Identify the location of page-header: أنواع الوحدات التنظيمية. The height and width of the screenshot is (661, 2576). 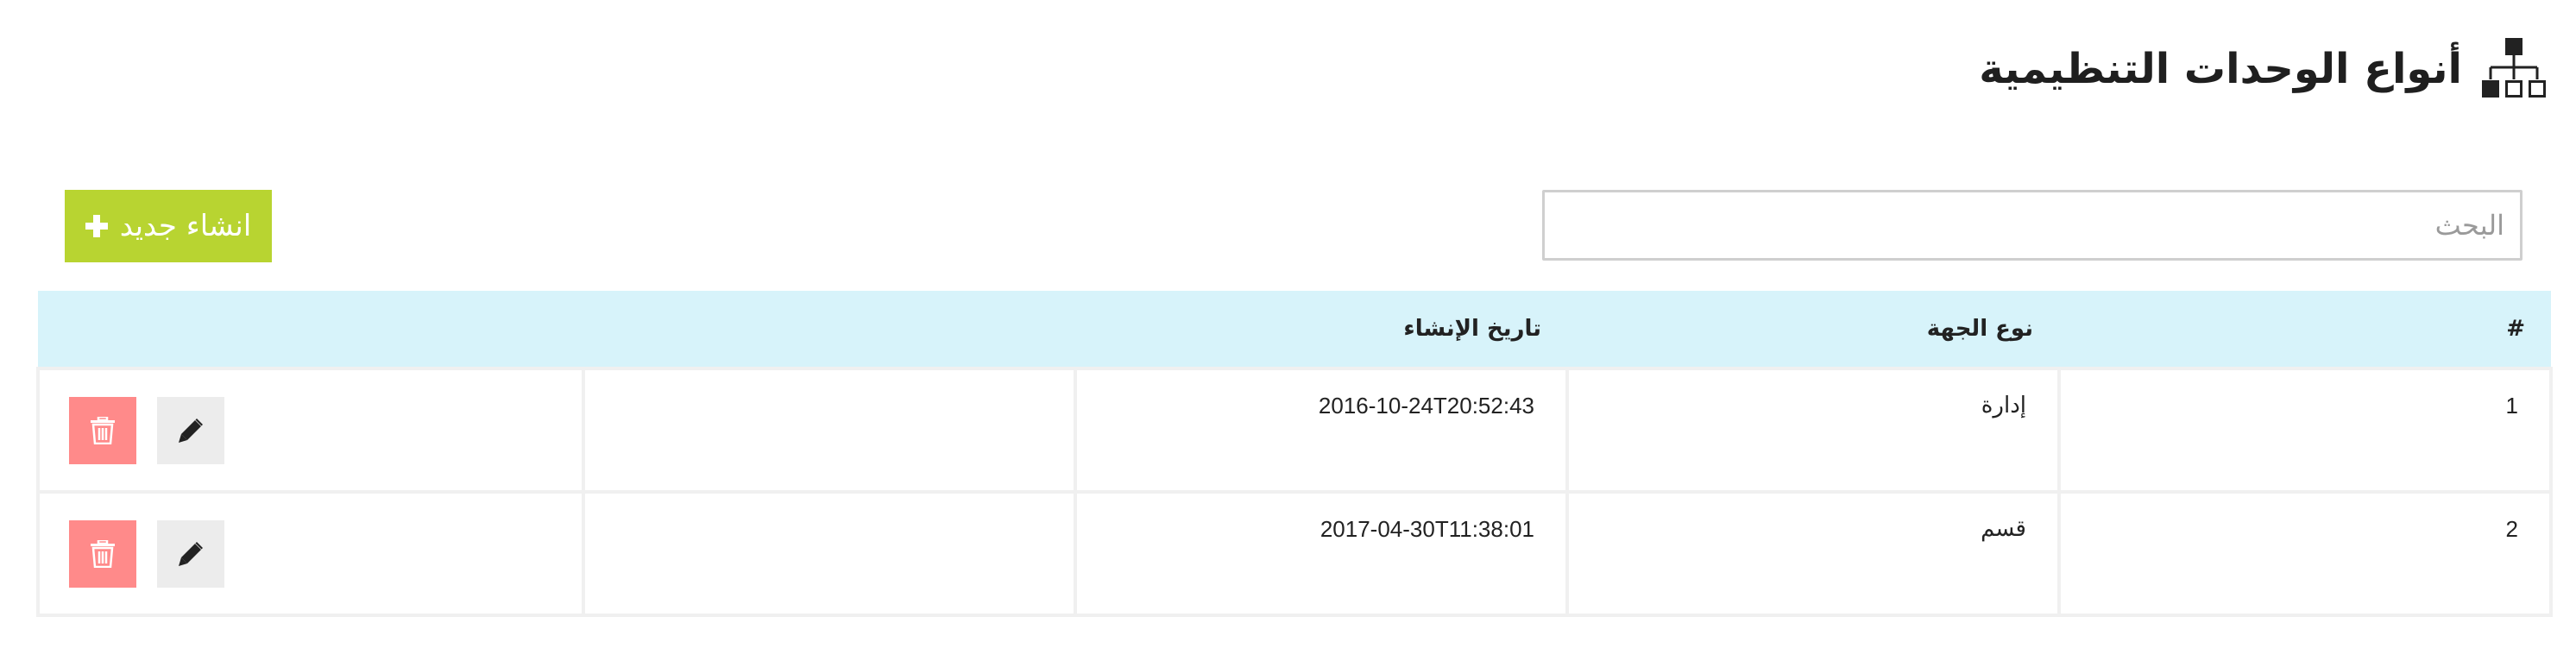
(2263, 69).